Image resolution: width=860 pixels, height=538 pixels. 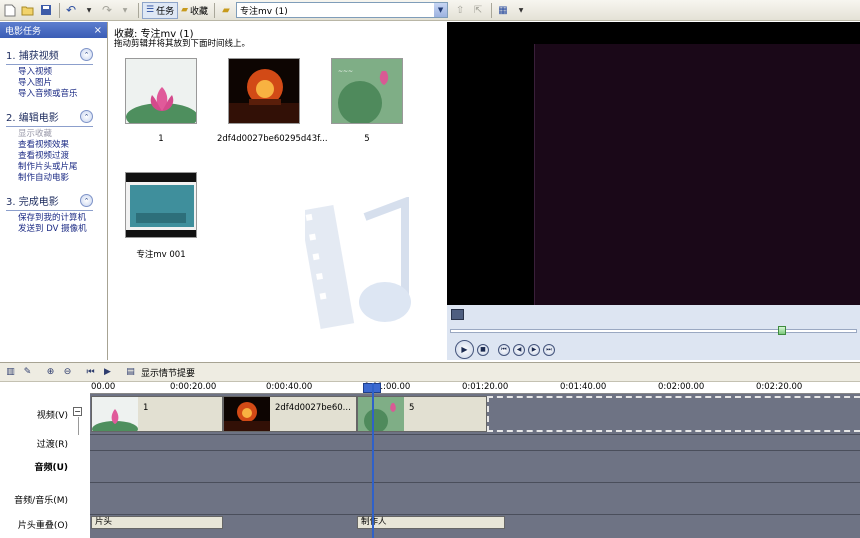 I want to click on track-label-transition: 过渡(R), so click(x=45, y=443).